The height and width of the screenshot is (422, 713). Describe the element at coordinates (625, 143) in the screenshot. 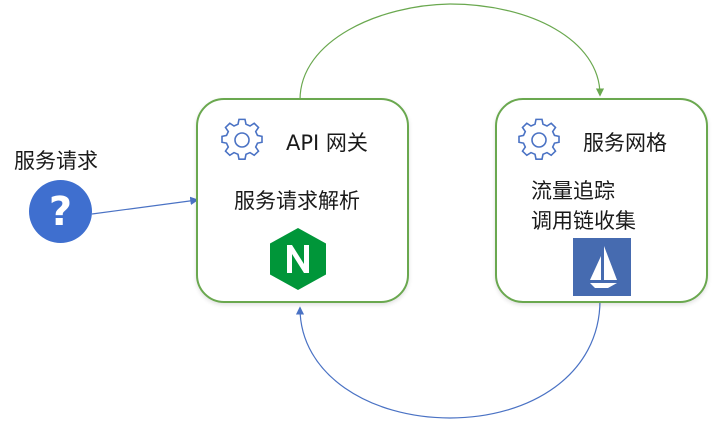

I see `mesh-title: 服务网格` at that location.